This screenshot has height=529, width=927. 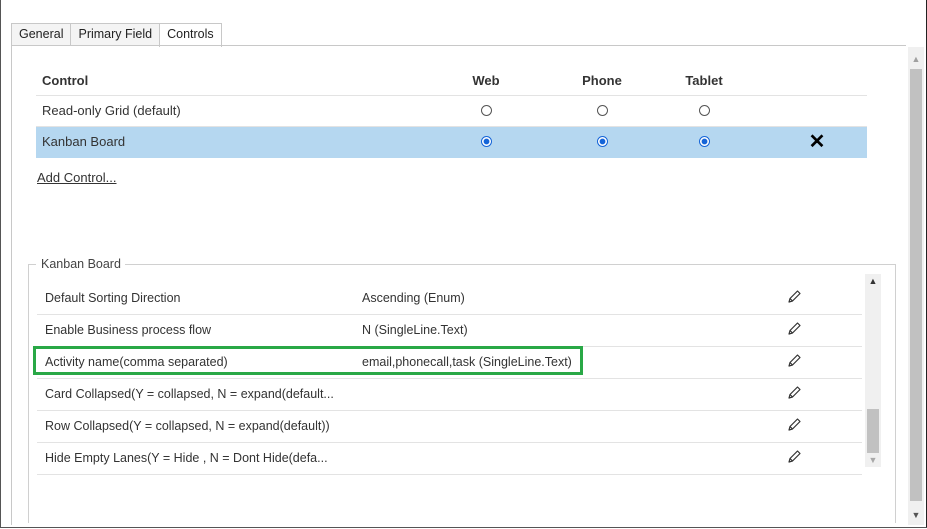 What do you see at coordinates (873, 370) in the screenshot?
I see `properties-scrollbar: ▲ ▼` at bounding box center [873, 370].